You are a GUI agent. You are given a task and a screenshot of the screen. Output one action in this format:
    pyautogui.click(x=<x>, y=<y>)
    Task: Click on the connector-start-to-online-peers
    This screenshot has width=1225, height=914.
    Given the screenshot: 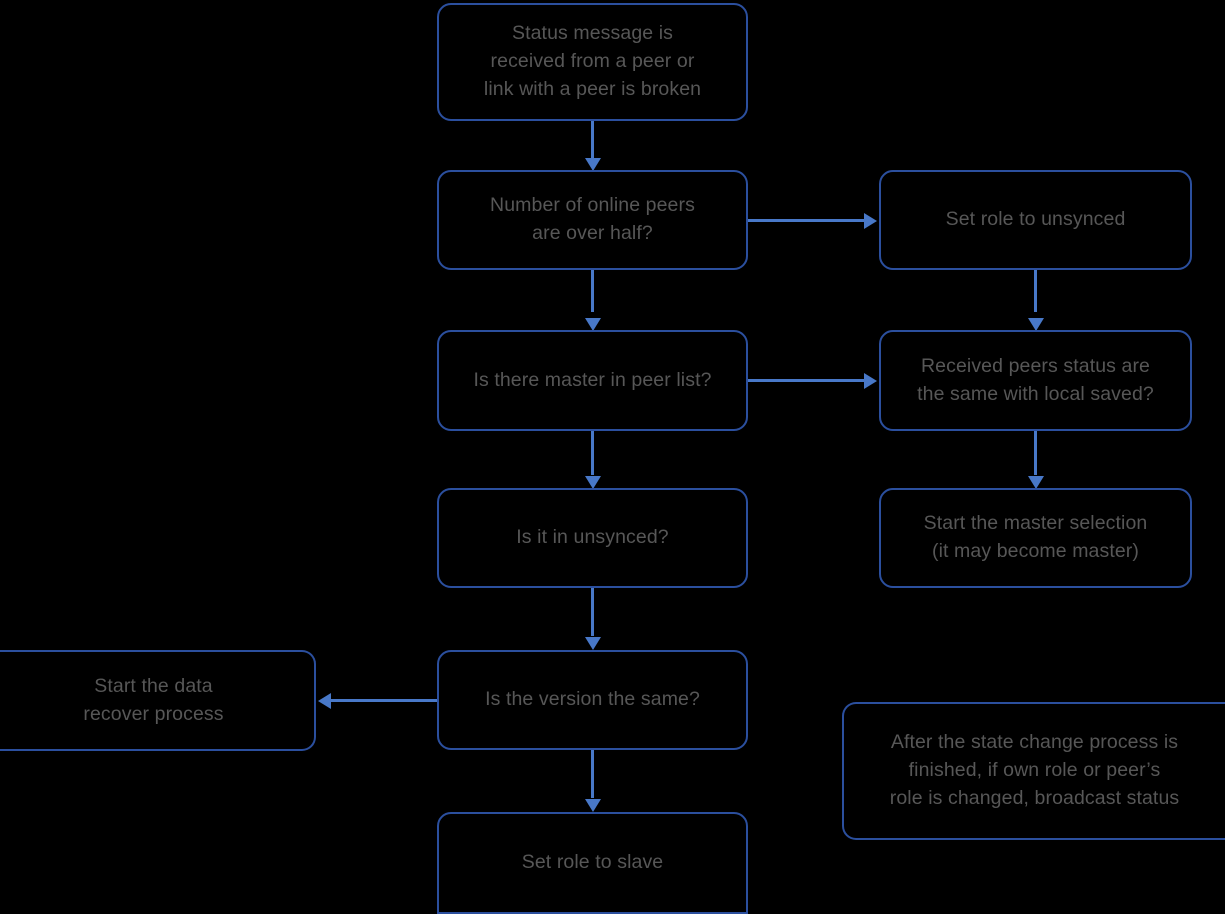 What is the action you would take?
    pyautogui.click(x=592, y=142)
    